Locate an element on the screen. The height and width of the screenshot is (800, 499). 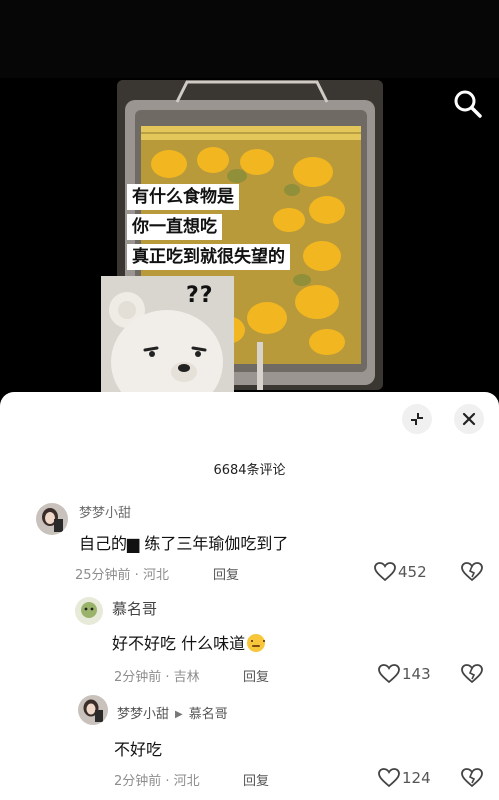
sticker-question-marks: ?? is located at coordinates (200, 295).